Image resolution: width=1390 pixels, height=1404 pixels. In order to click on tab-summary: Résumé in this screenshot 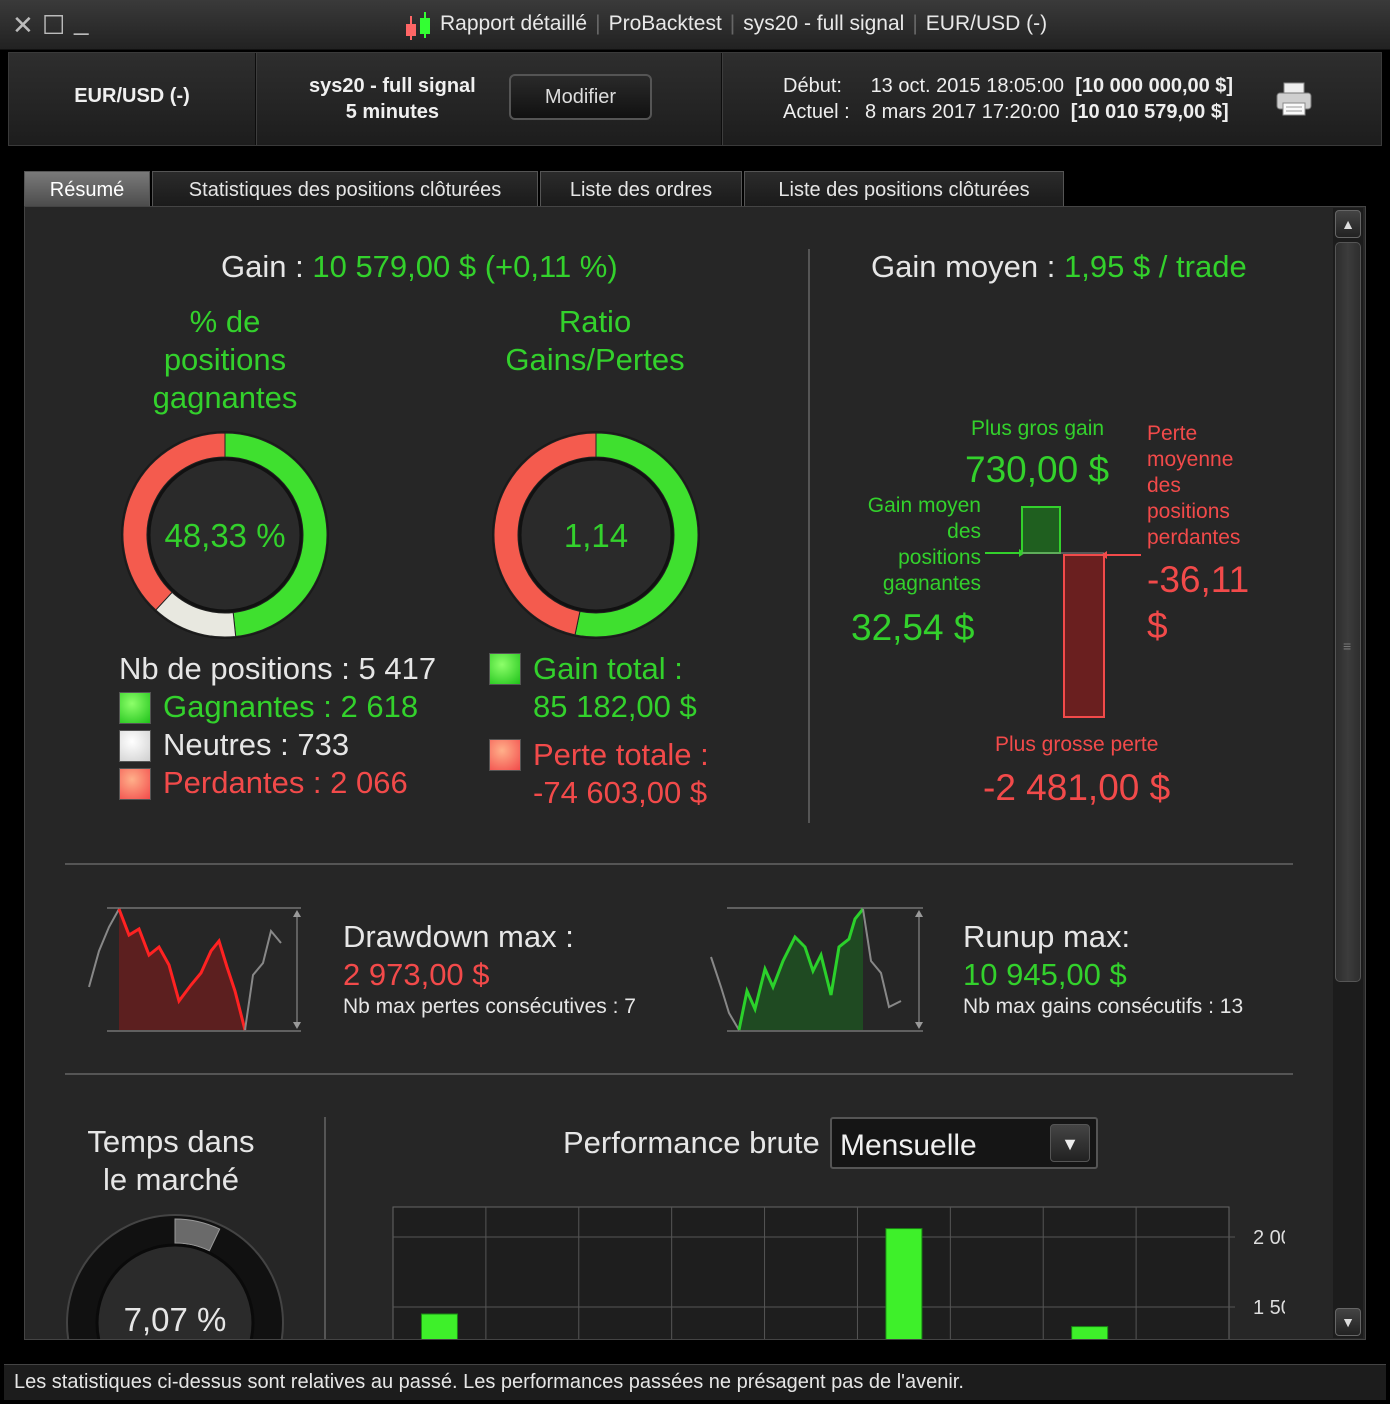, I will do `click(87, 189)`.